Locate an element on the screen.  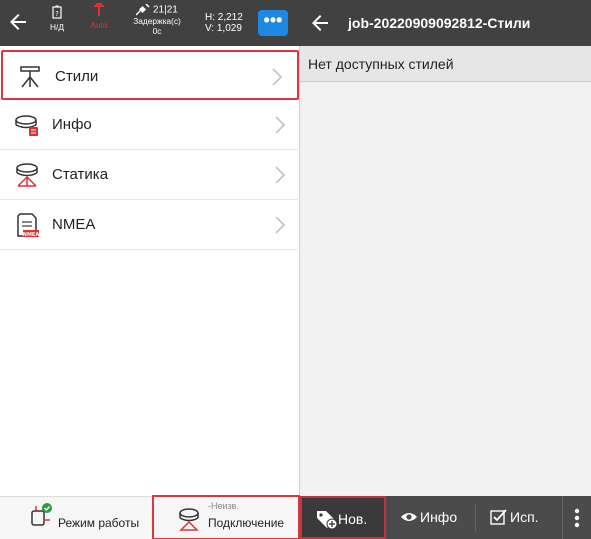
new-style-button: Нов. is located at coordinates (343, 517).